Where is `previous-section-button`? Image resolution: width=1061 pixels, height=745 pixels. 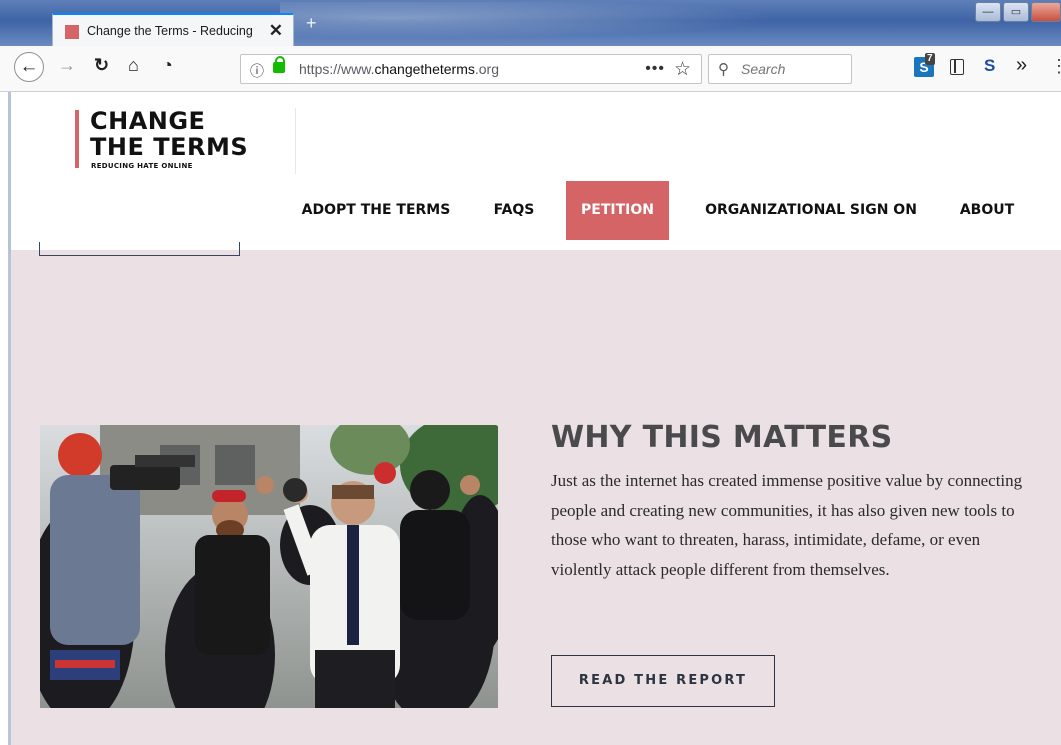
previous-section-button is located at coordinates (139, 249).